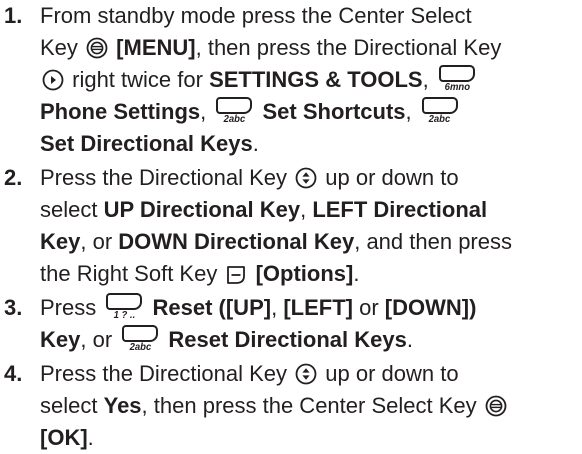  What do you see at coordinates (433, 241) in the screenshot?
I see `step-text: , and then press` at bounding box center [433, 241].